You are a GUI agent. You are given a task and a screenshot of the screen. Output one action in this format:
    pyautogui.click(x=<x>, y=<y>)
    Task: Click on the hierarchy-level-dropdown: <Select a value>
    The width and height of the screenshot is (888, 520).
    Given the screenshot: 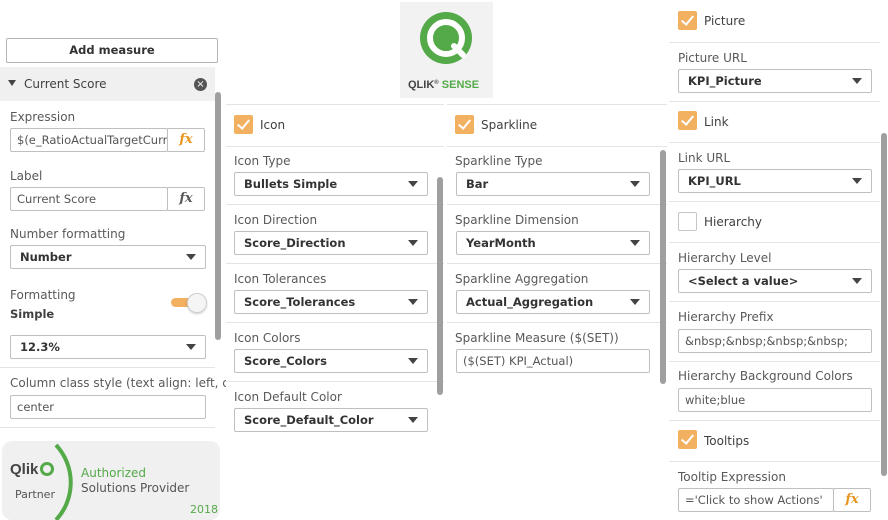 What is the action you would take?
    pyautogui.click(x=775, y=281)
    